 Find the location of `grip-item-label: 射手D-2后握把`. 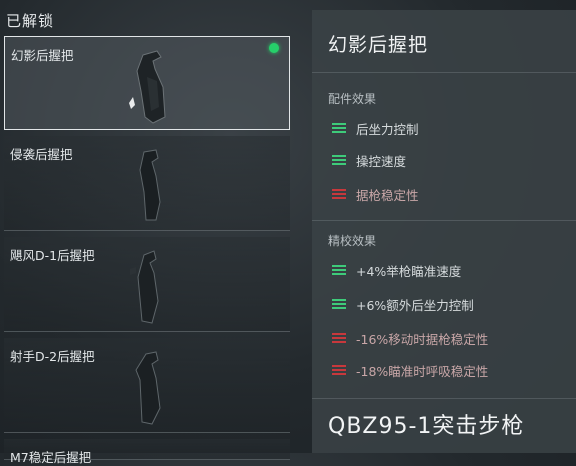

grip-item-label: 射手D-2后握把 is located at coordinates (52, 356).